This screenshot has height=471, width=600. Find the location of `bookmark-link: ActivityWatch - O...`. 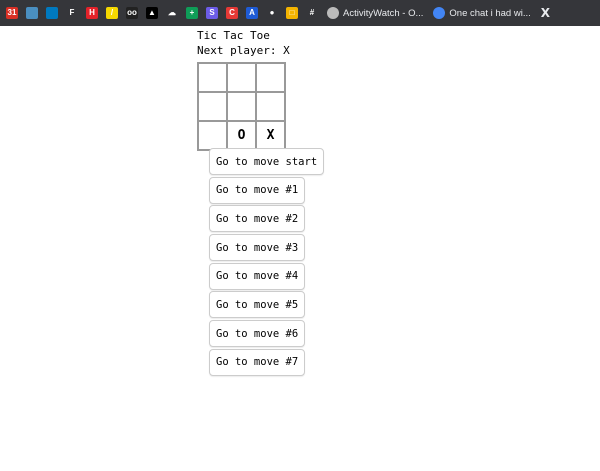

bookmark-link: ActivityWatch - O... is located at coordinates (375, 13).